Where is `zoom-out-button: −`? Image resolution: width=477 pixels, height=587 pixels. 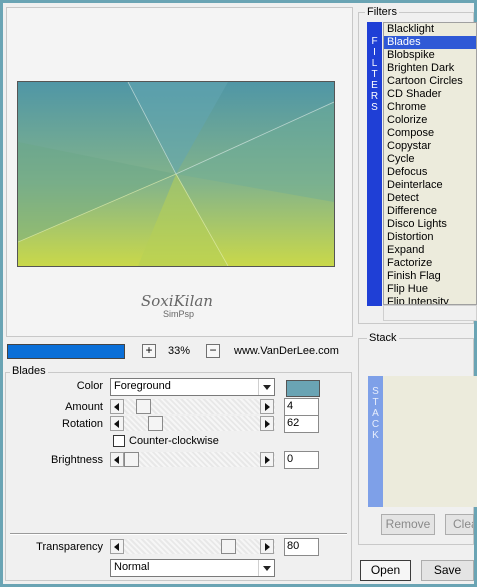
zoom-out-button: − is located at coordinates (213, 351).